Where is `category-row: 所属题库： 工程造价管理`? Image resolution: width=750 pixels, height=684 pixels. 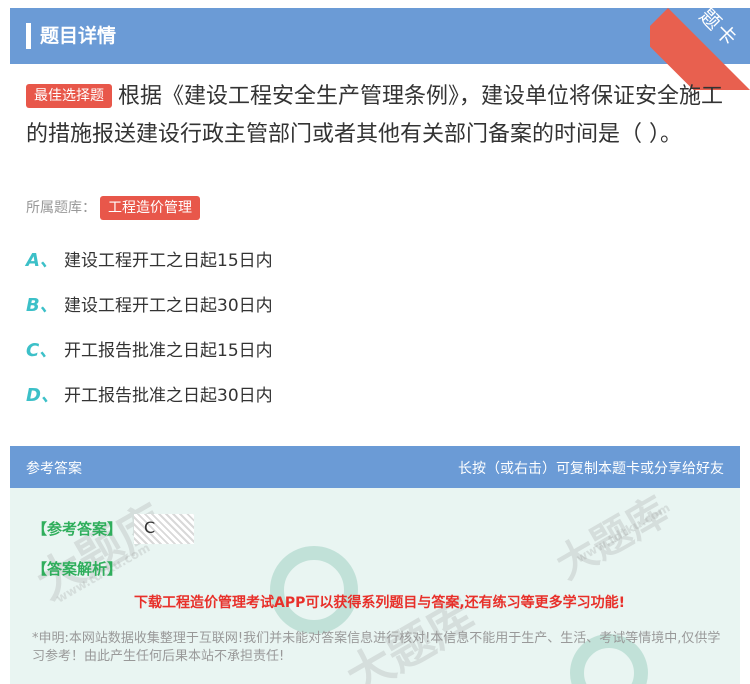
category-row: 所属题库： 工程造价管理 is located at coordinates (116, 208).